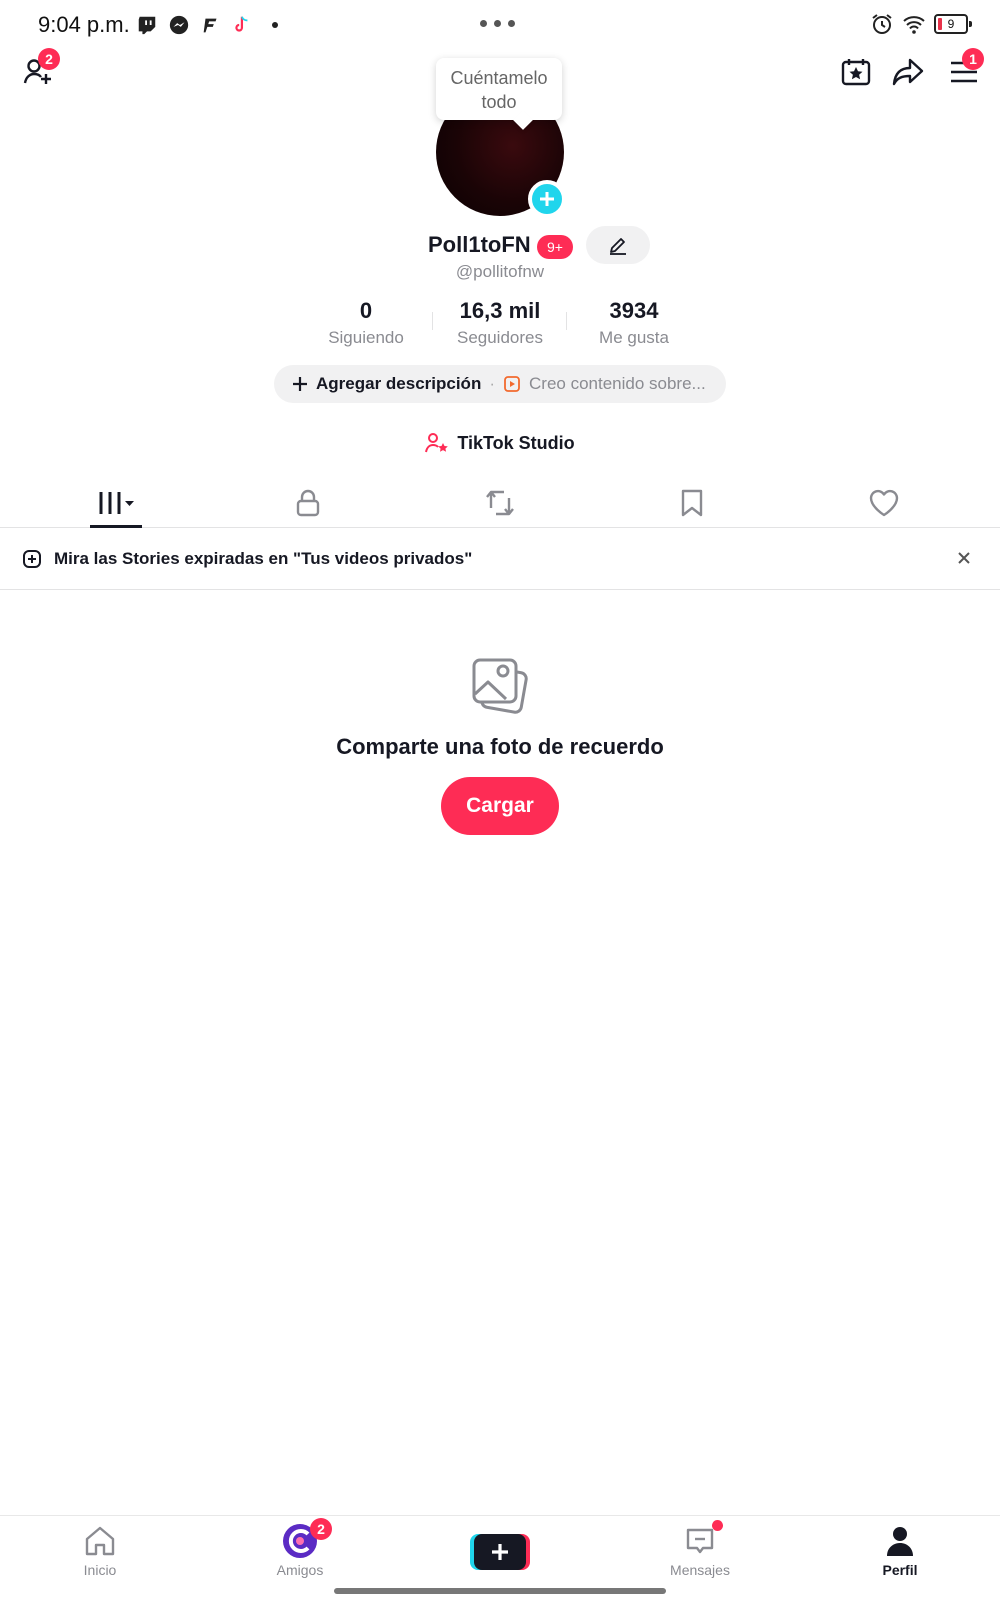 The height and width of the screenshot is (1600, 1000). I want to click on followers-stat: 16,3 mil Seguidores, so click(500, 323).